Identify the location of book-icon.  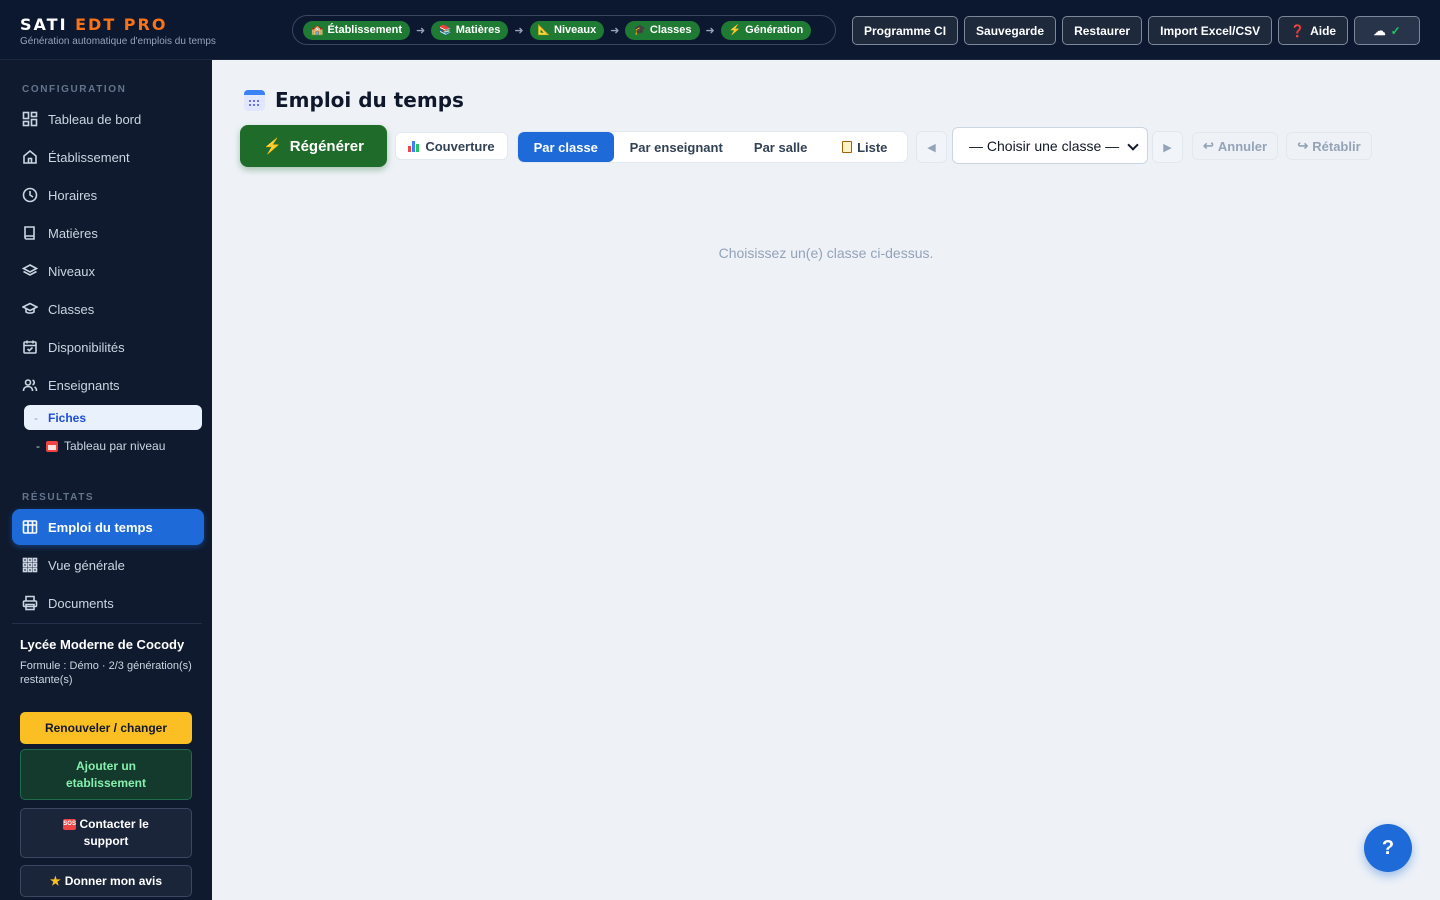
(29, 233).